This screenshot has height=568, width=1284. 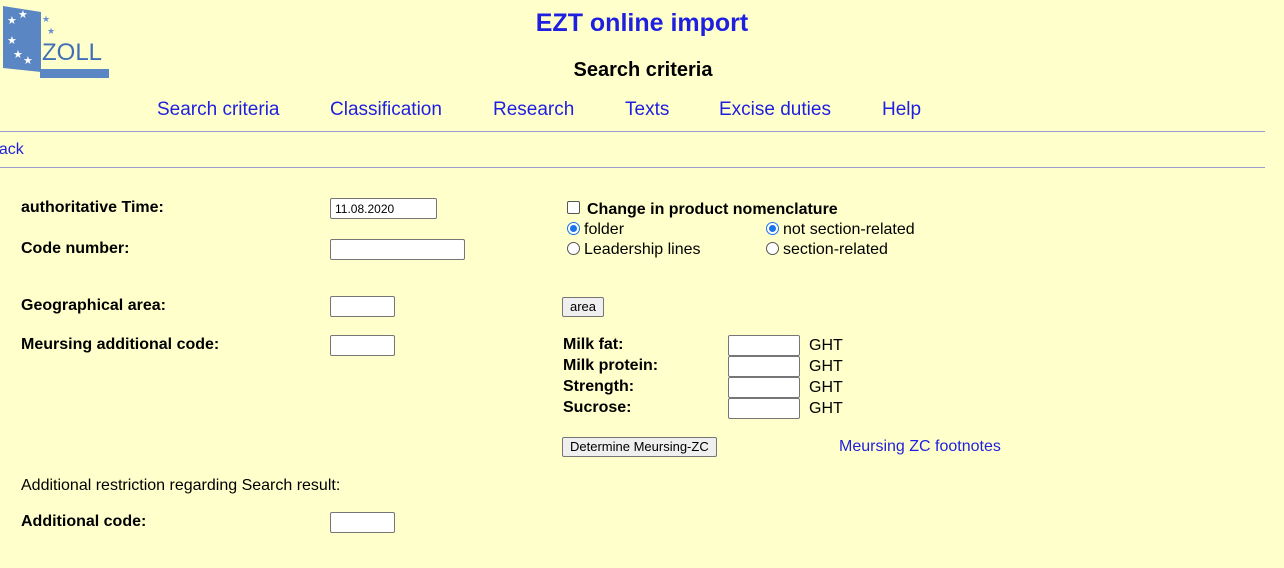 What do you see at coordinates (643, 70) in the screenshot?
I see `page-title: Search criteria` at bounding box center [643, 70].